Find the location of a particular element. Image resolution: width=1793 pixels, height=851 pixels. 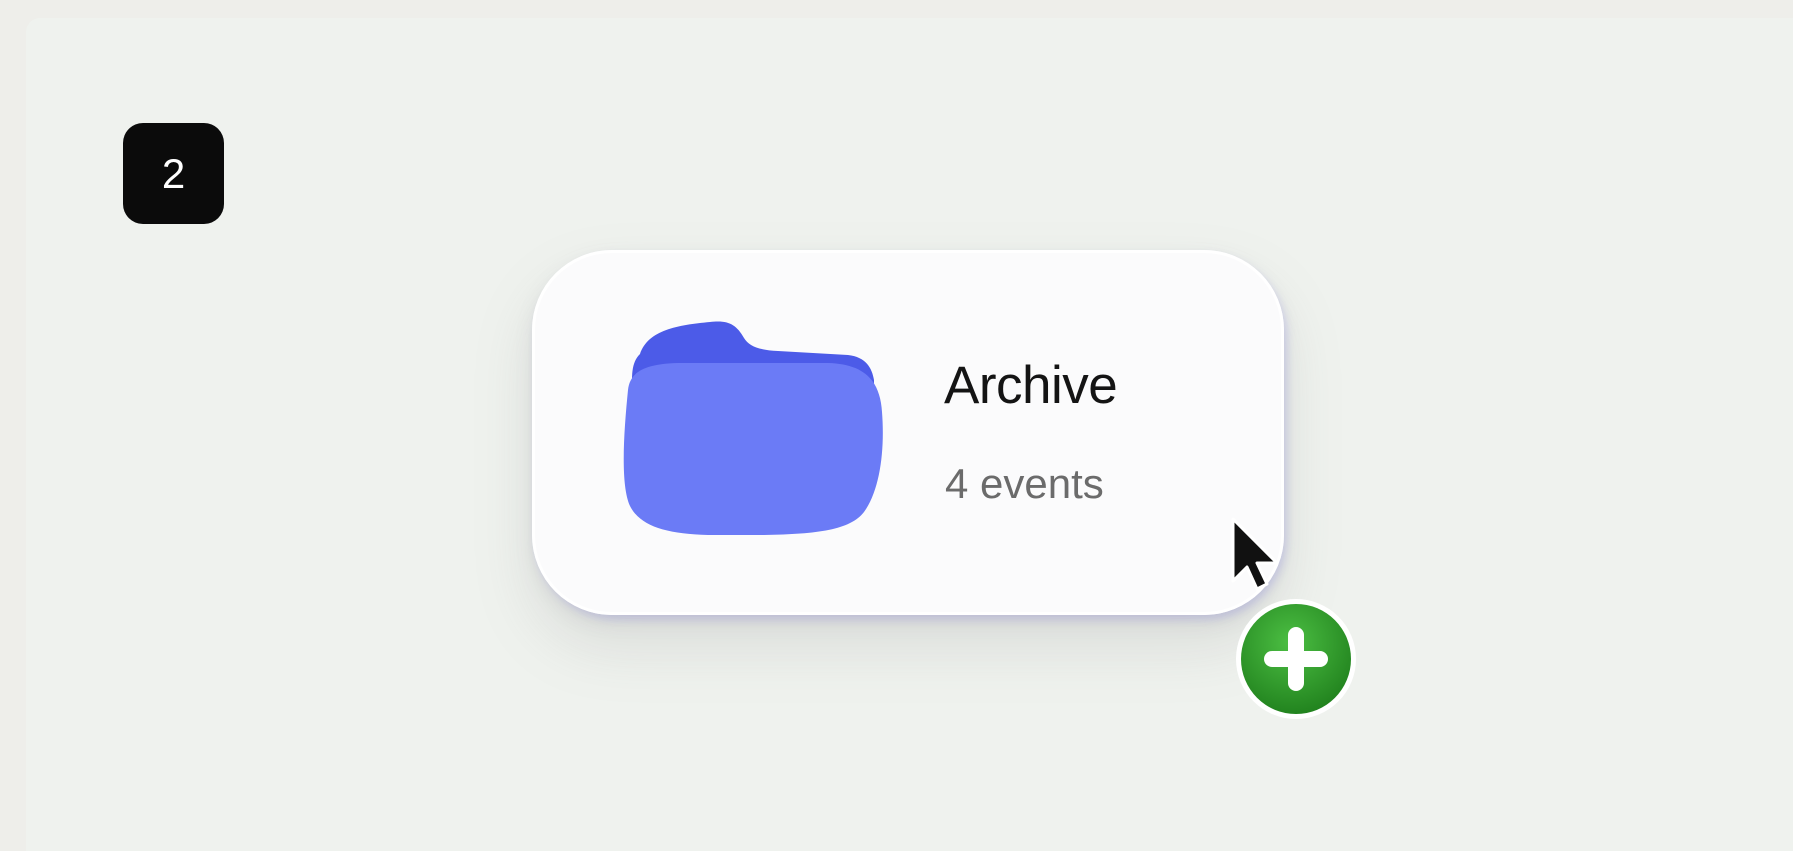

folder-icon is located at coordinates (753, 428).